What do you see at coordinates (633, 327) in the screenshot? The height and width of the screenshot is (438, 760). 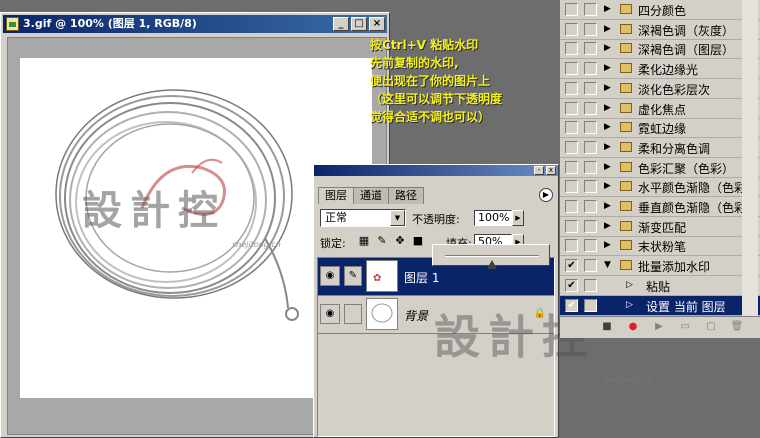 I see `record-button: ●` at bounding box center [633, 327].